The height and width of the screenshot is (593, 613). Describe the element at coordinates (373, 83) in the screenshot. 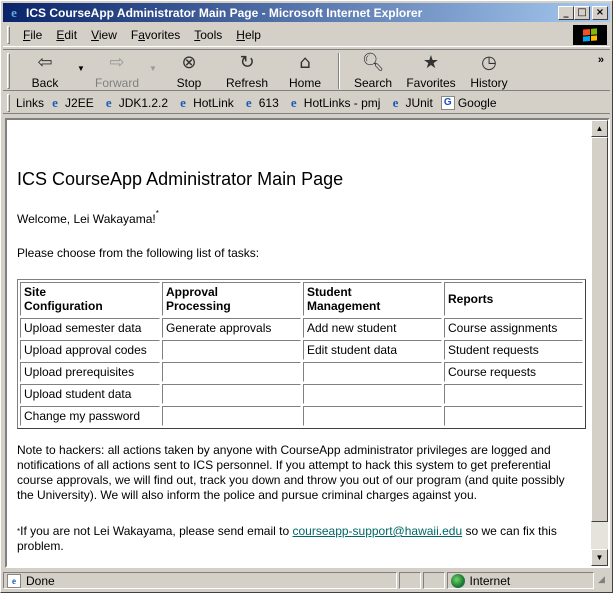

I see `search-label: Search` at that location.